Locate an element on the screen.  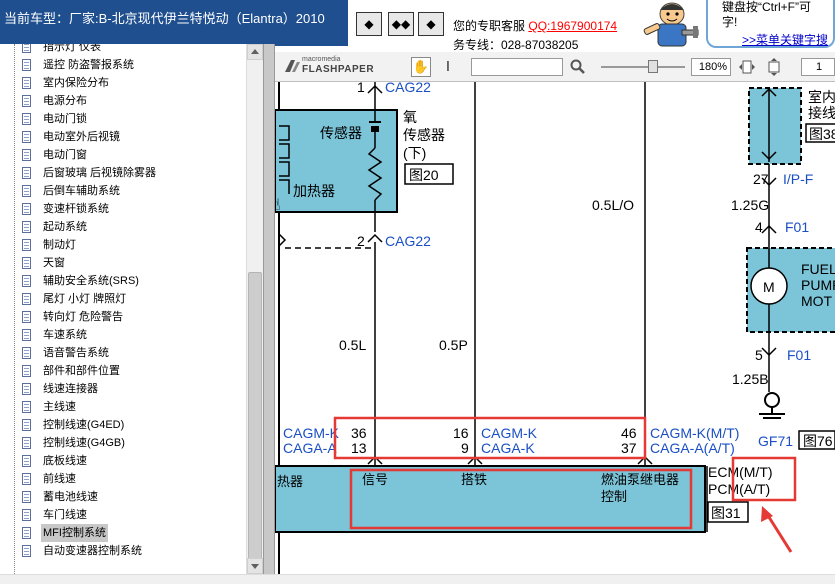
tree-item-label: 转向灯 危险警告 is located at coordinates (83, 317).